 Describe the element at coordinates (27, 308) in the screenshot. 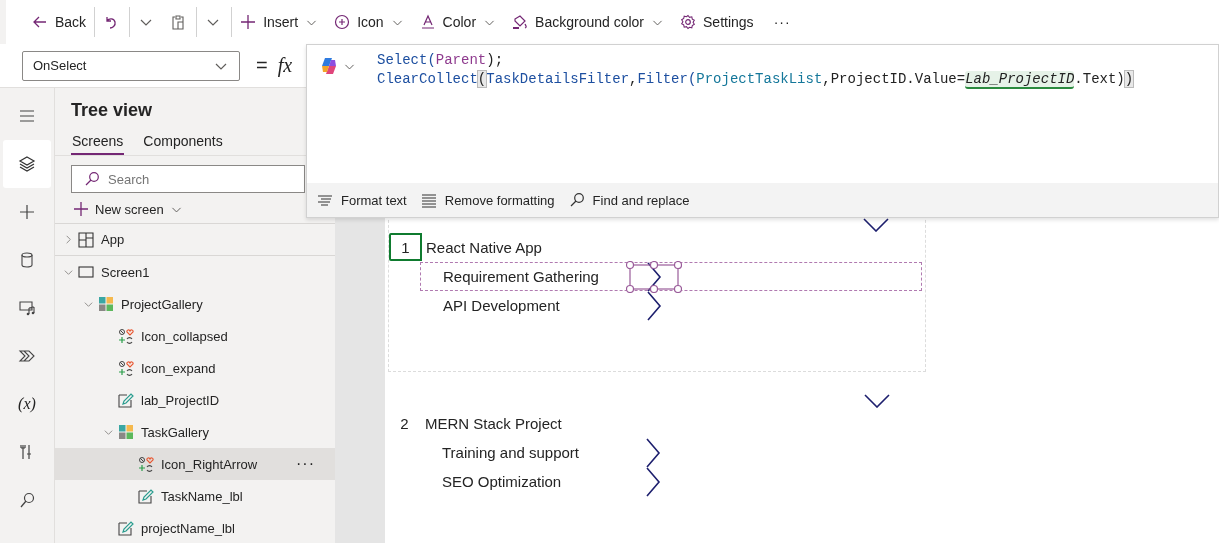

I see `media-icon` at that location.